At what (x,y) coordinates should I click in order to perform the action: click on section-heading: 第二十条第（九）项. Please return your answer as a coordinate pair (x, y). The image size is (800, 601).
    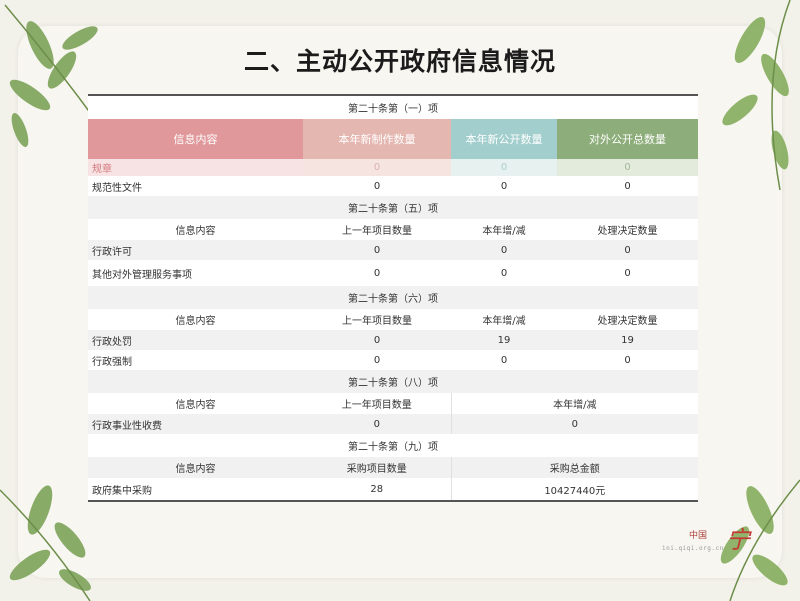
    Looking at the image, I should click on (393, 445).